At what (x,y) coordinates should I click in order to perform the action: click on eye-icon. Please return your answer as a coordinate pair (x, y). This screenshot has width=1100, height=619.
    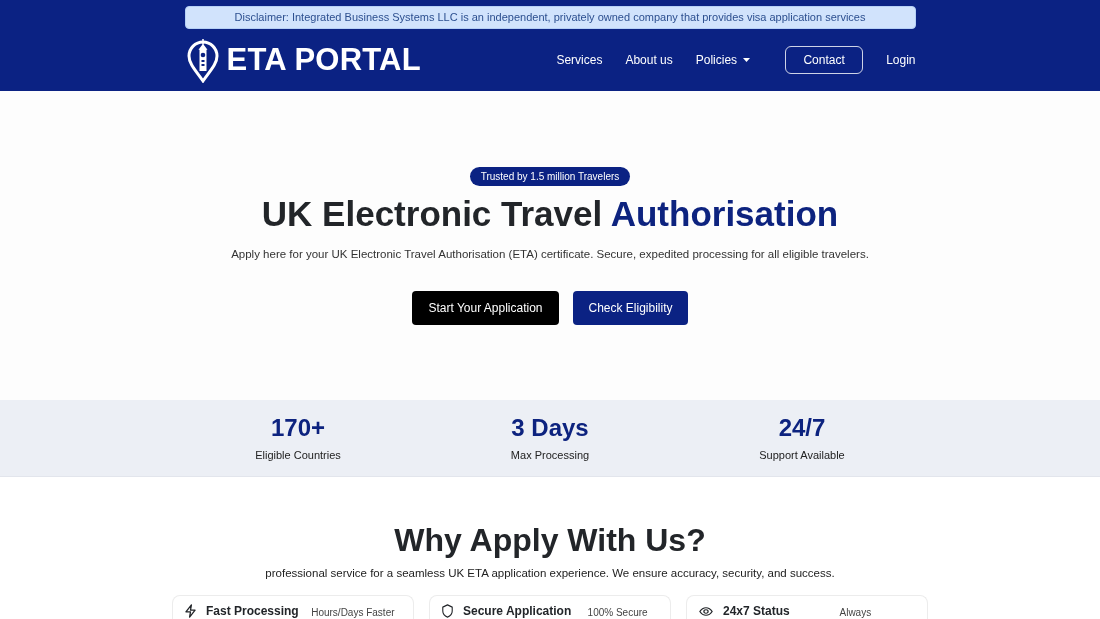
    Looking at the image, I should click on (706, 611).